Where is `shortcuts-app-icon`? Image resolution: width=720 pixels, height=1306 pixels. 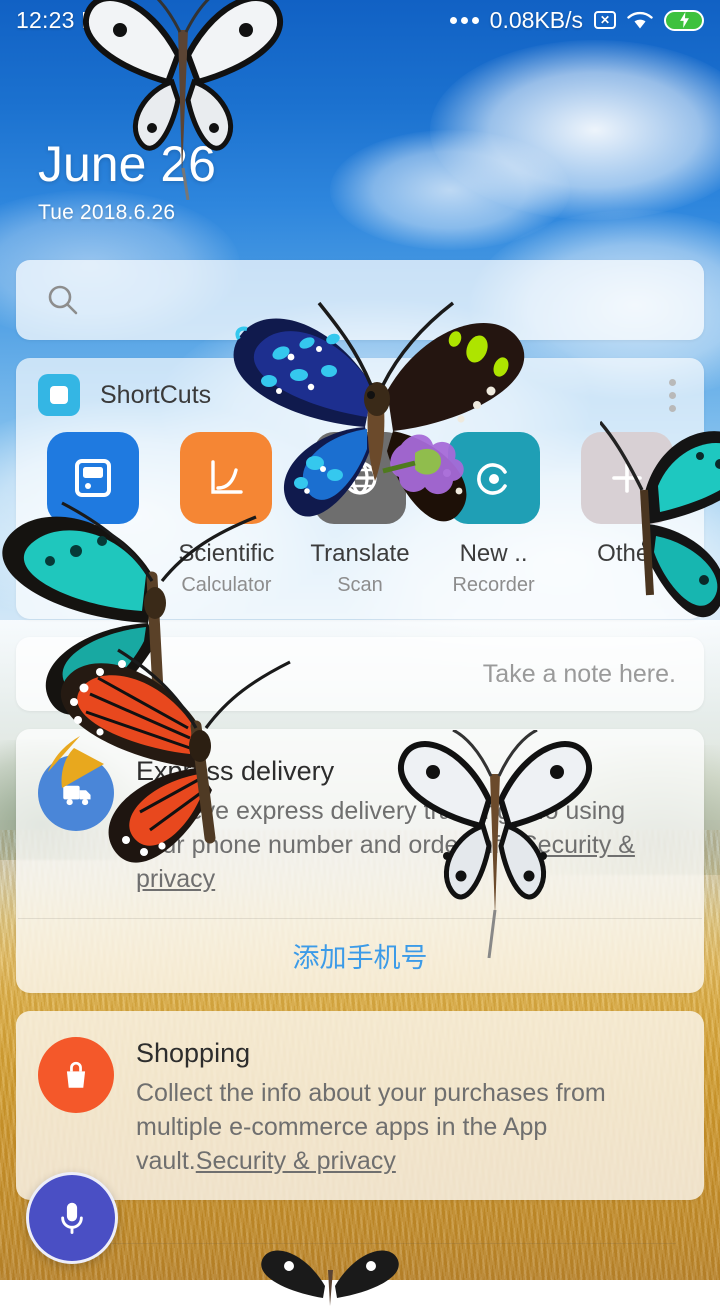 shortcuts-app-icon is located at coordinates (59, 395).